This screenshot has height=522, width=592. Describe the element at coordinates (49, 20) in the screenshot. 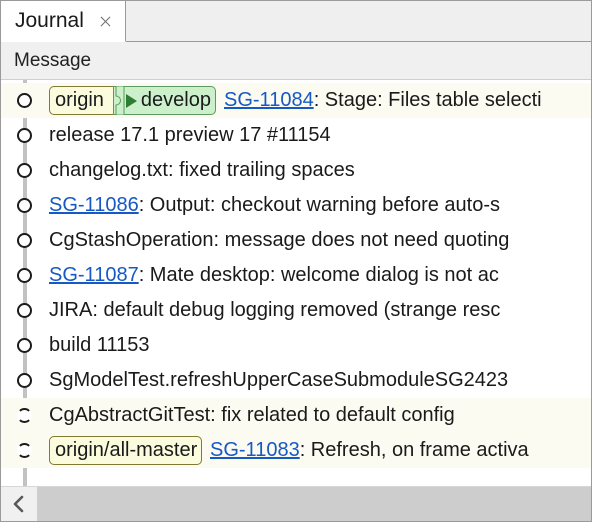

I see `tab-journal-label: Journal` at that location.